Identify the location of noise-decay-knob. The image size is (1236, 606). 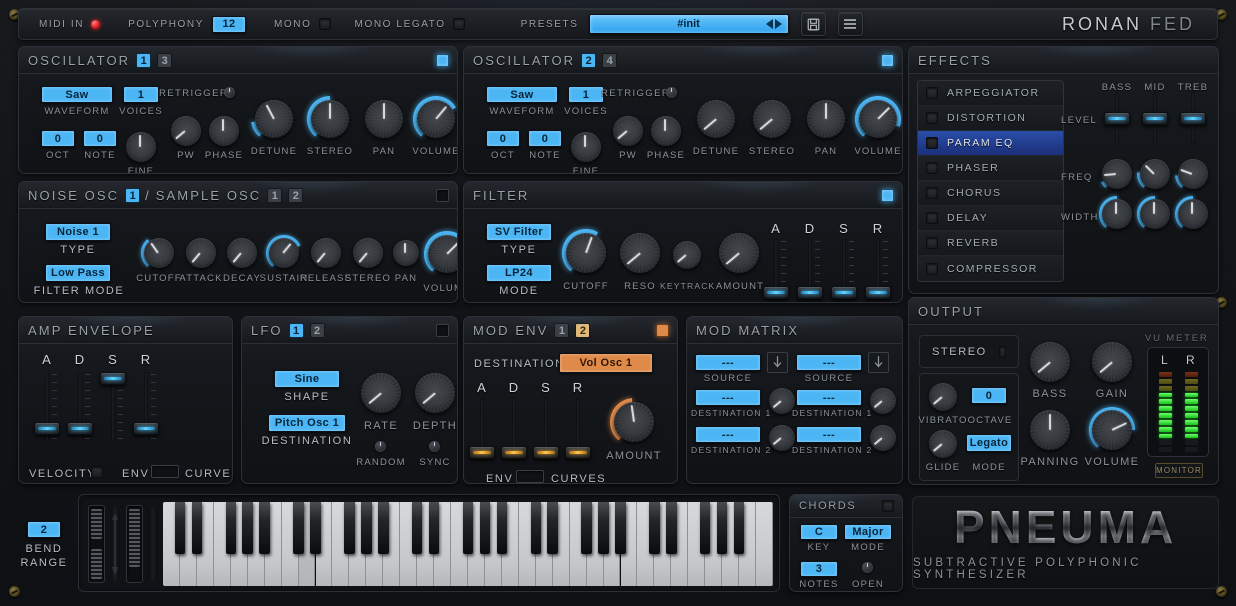
(242, 253).